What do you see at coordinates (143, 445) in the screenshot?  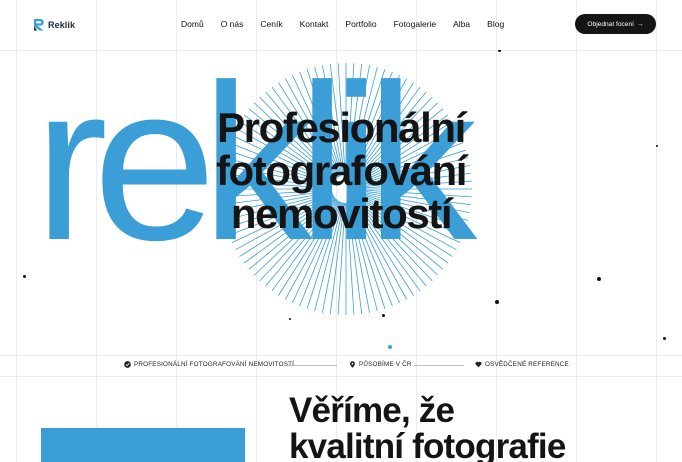 I see `blue-image-block` at bounding box center [143, 445].